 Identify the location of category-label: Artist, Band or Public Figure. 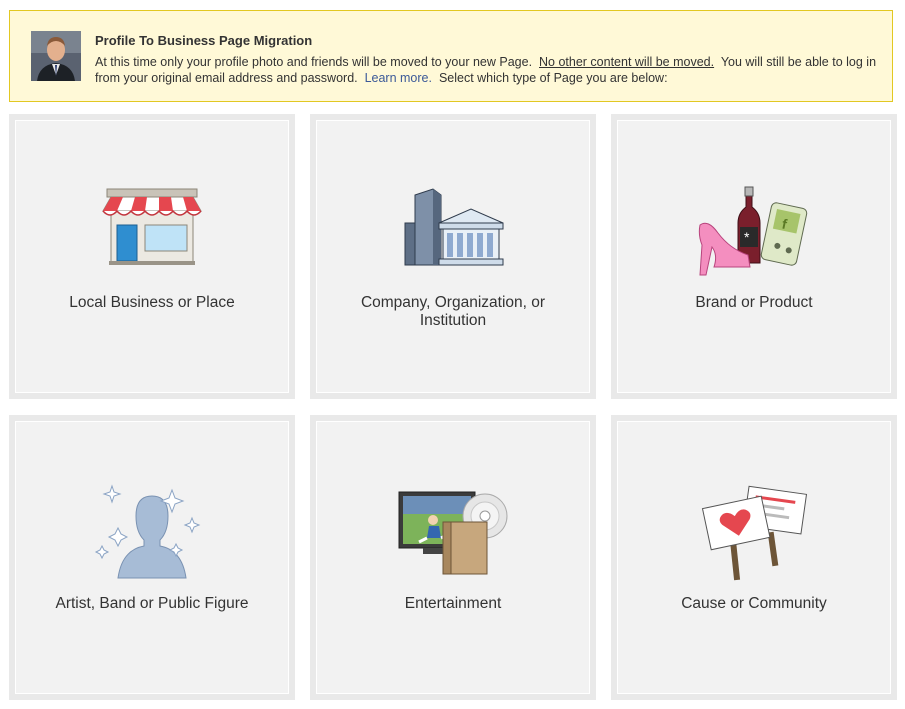
(152, 603).